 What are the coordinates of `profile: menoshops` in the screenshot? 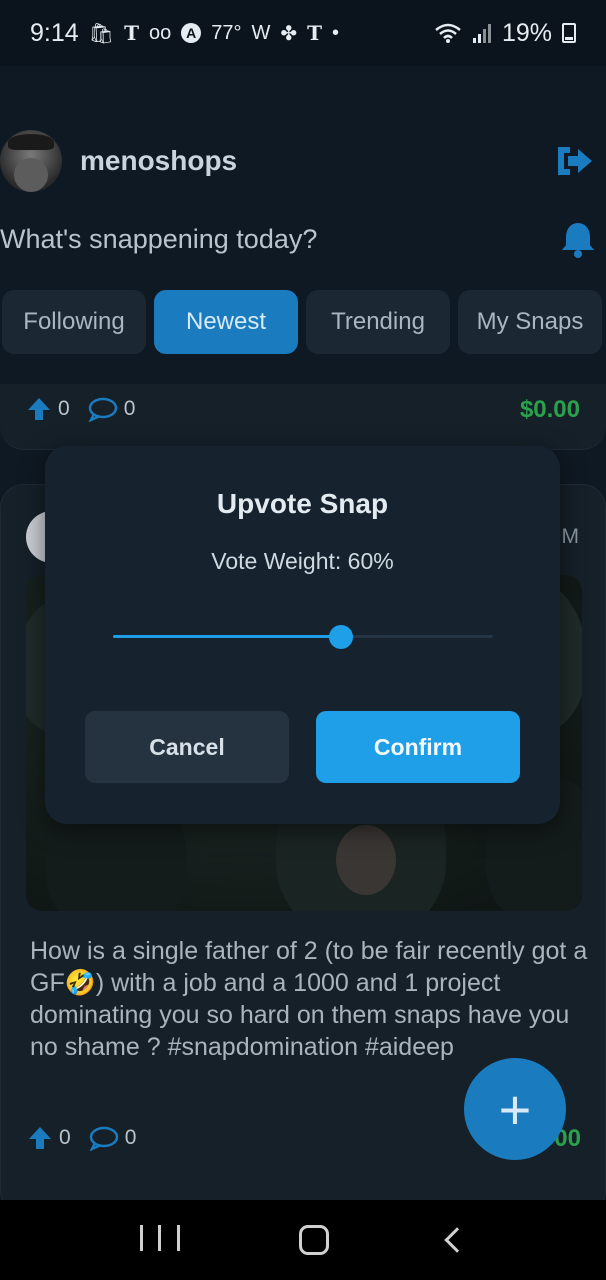 It's located at (118, 161).